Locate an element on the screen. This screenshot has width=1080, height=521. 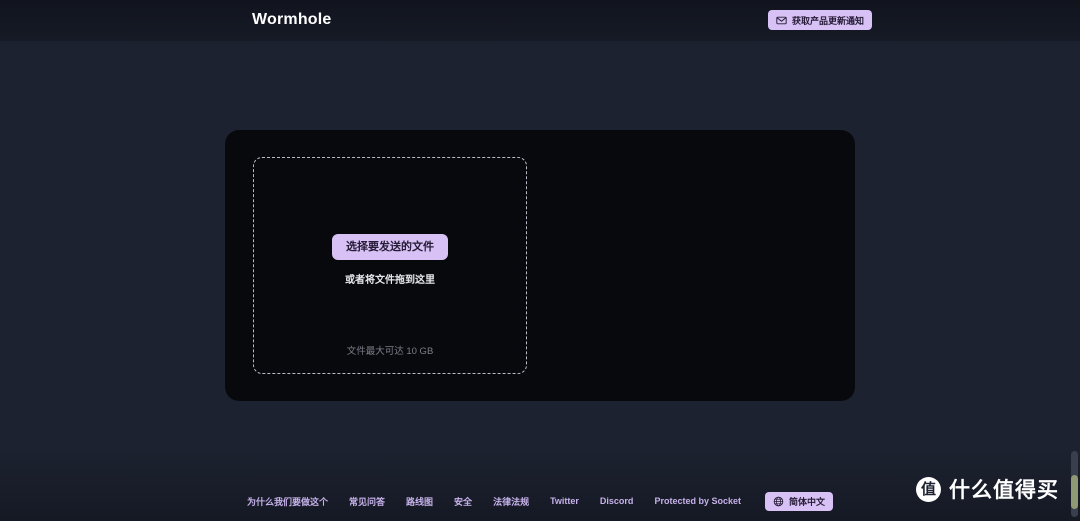
language-selector-button: 简体中文 is located at coordinates (798, 501).